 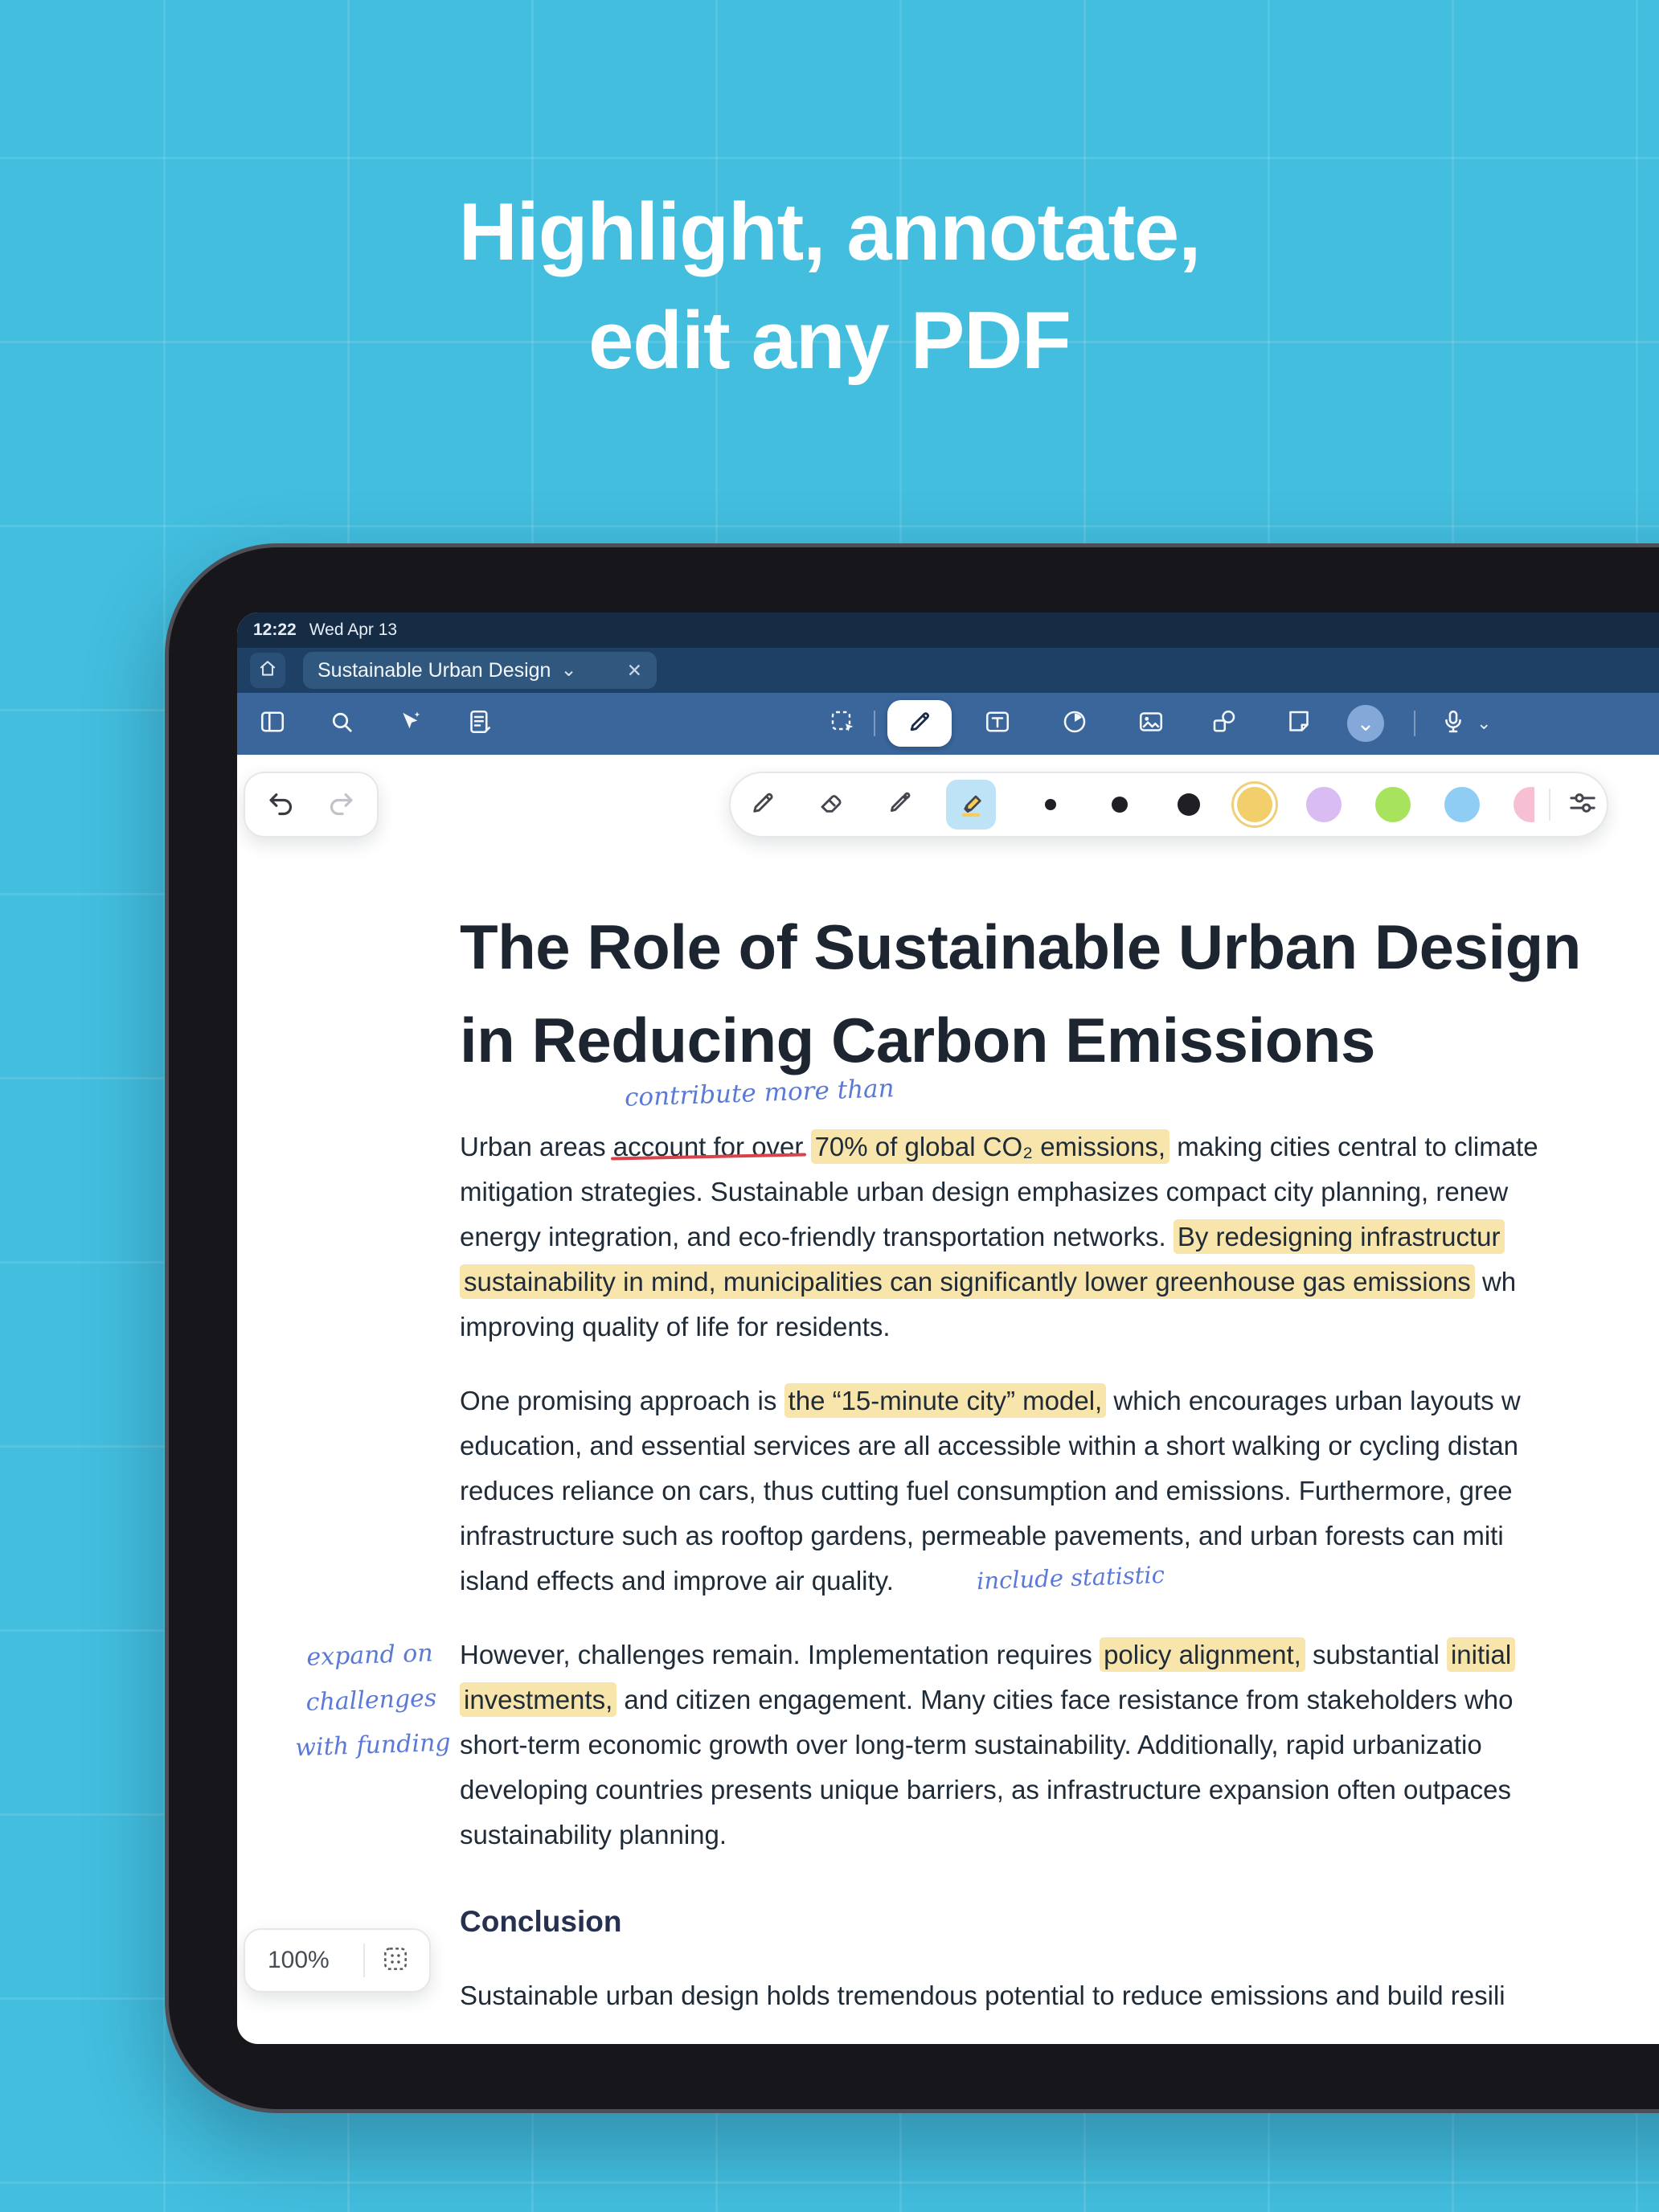 I want to click on color-swatch-pink, so click(x=1524, y=804).